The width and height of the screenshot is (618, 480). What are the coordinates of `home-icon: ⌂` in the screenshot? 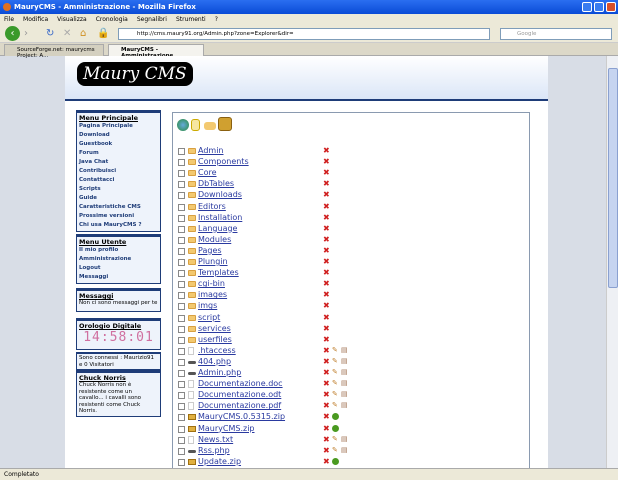 It's located at (83, 33).